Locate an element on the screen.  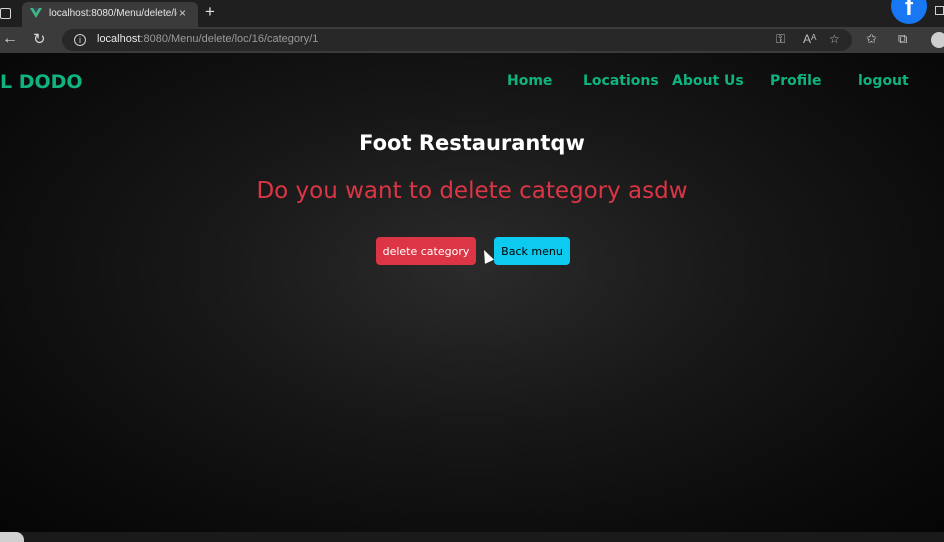
nav-link-about-us: About Us is located at coordinates (708, 81).